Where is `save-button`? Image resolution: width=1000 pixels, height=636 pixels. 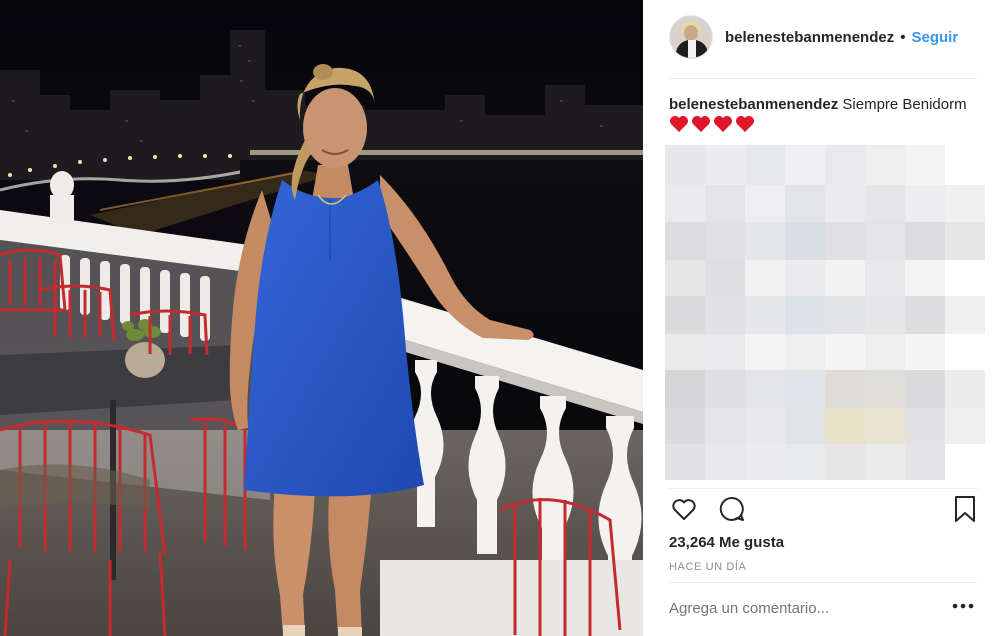
save-button is located at coordinates (965, 509).